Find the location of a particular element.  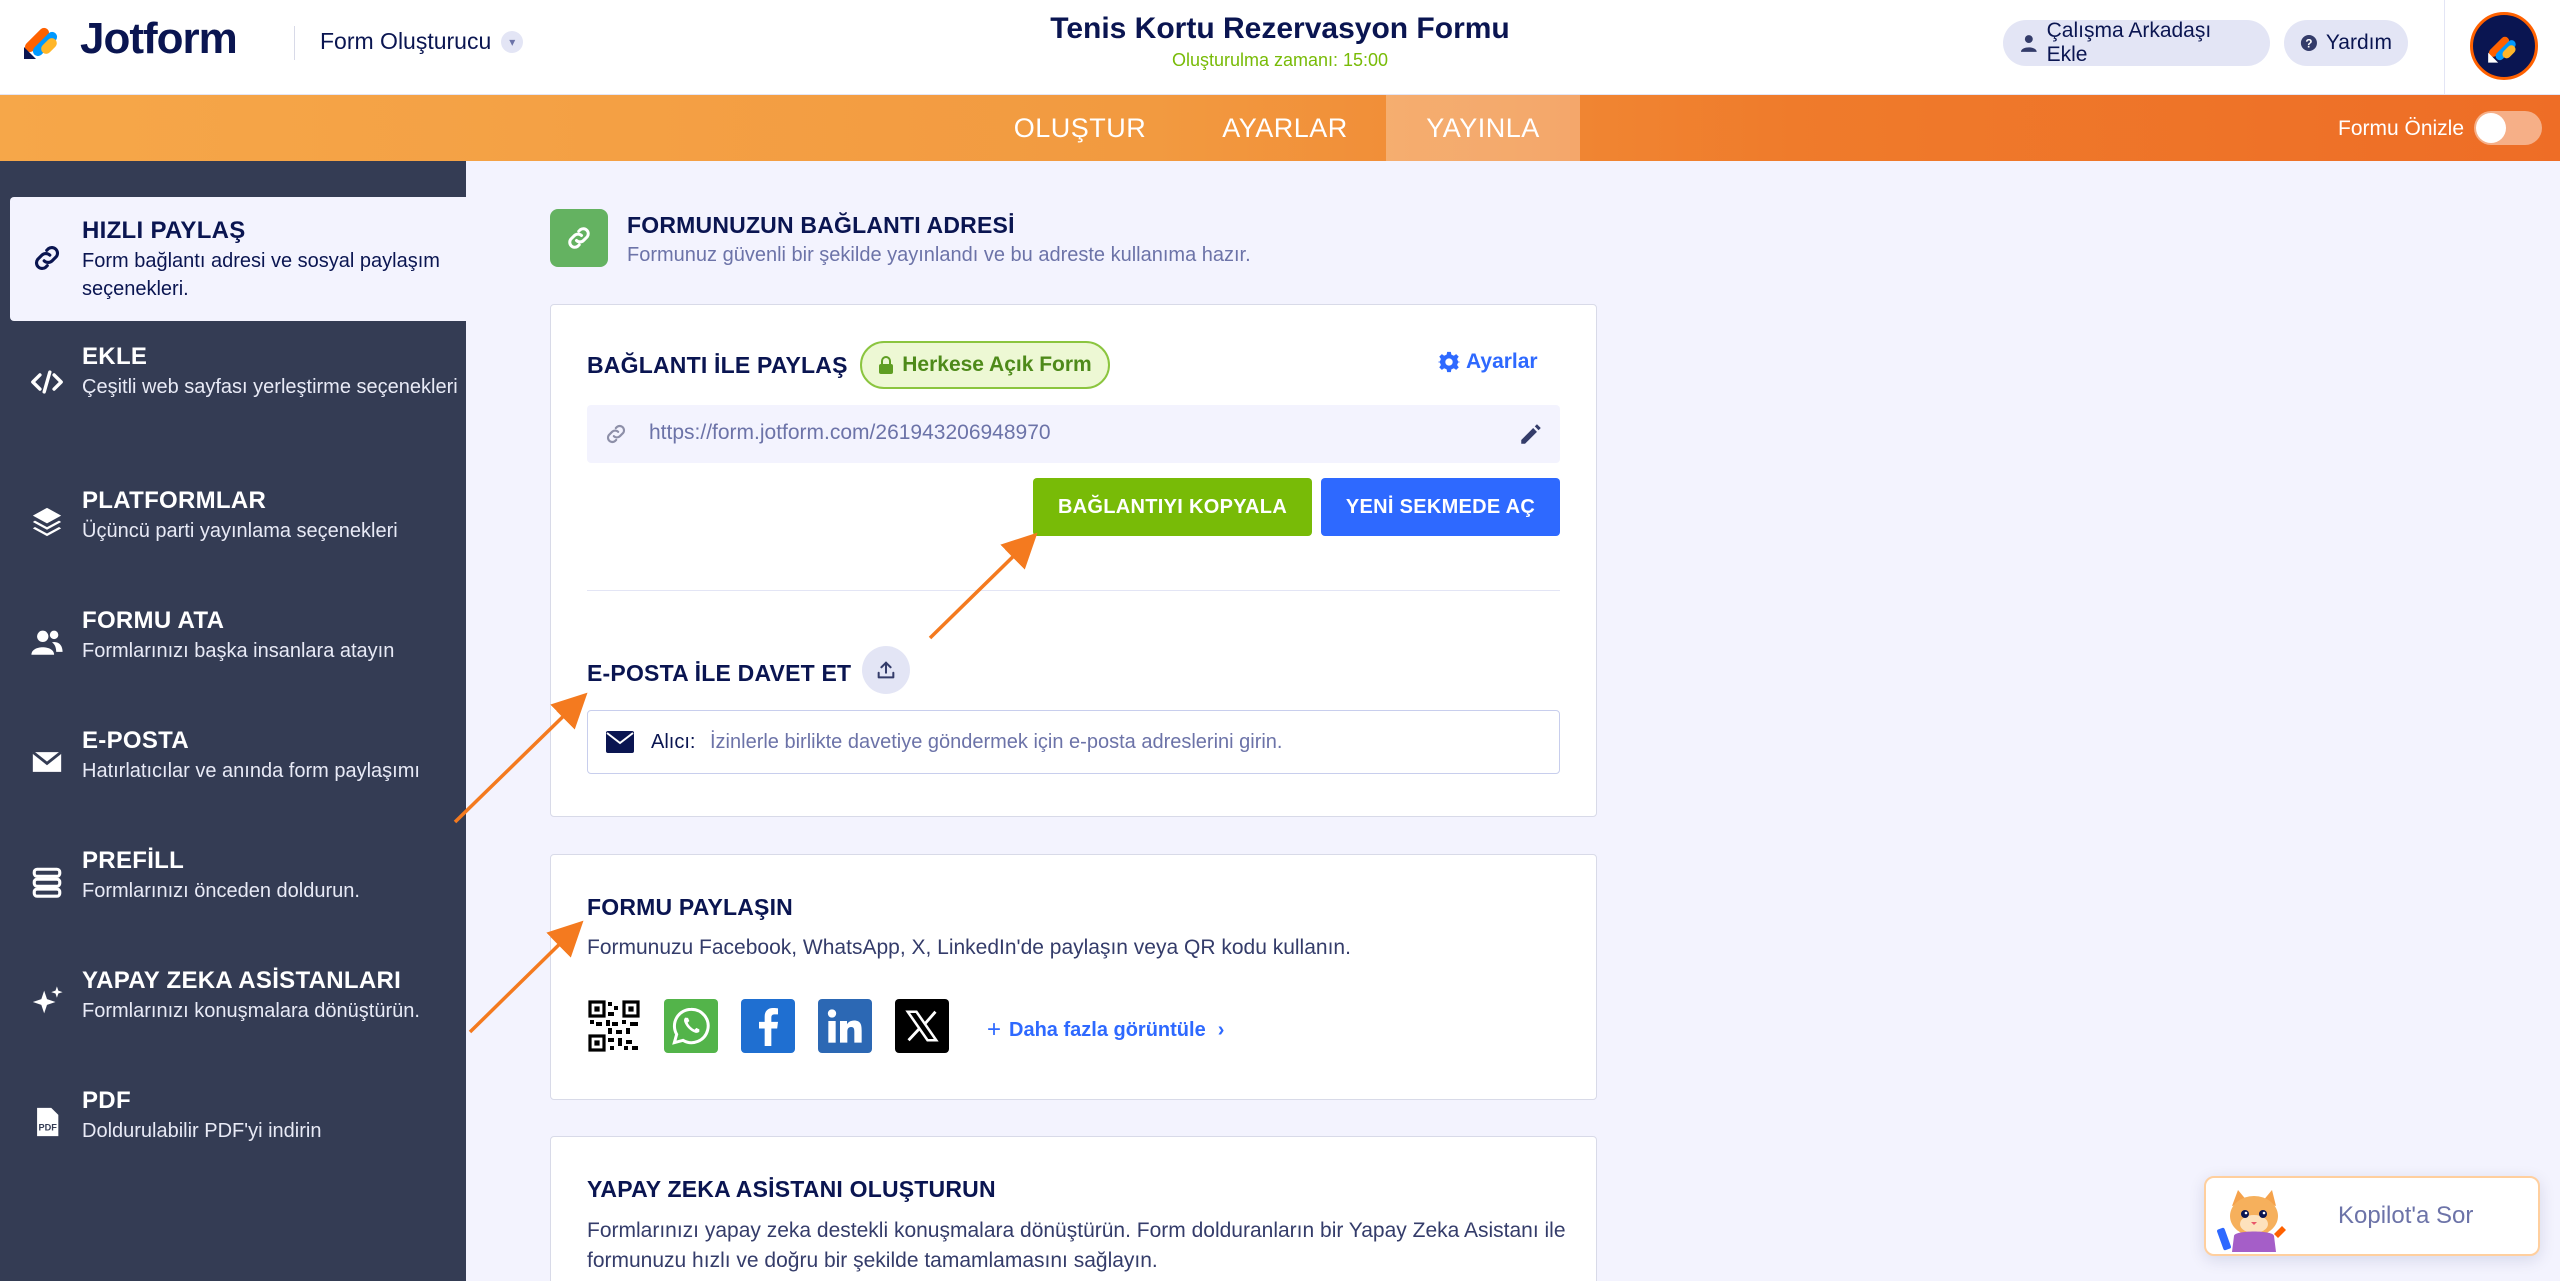

qr-code-graphic is located at coordinates (614, 1026).